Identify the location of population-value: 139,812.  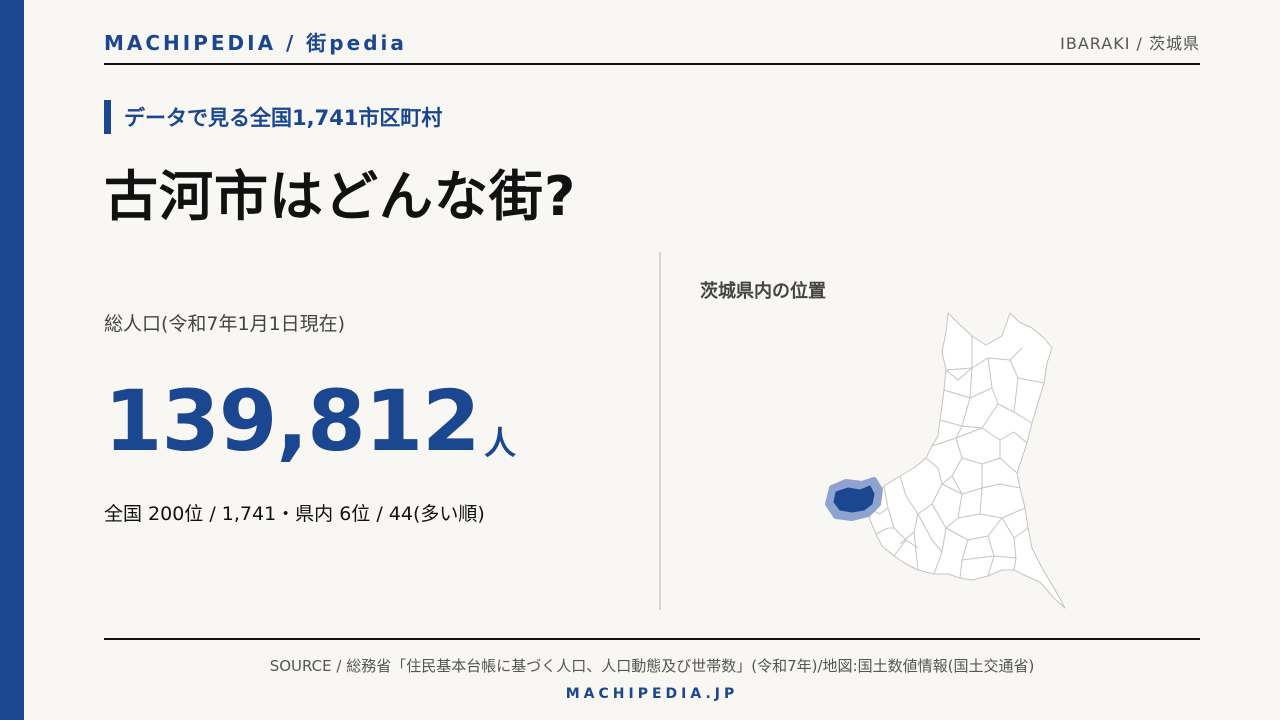
(292, 421).